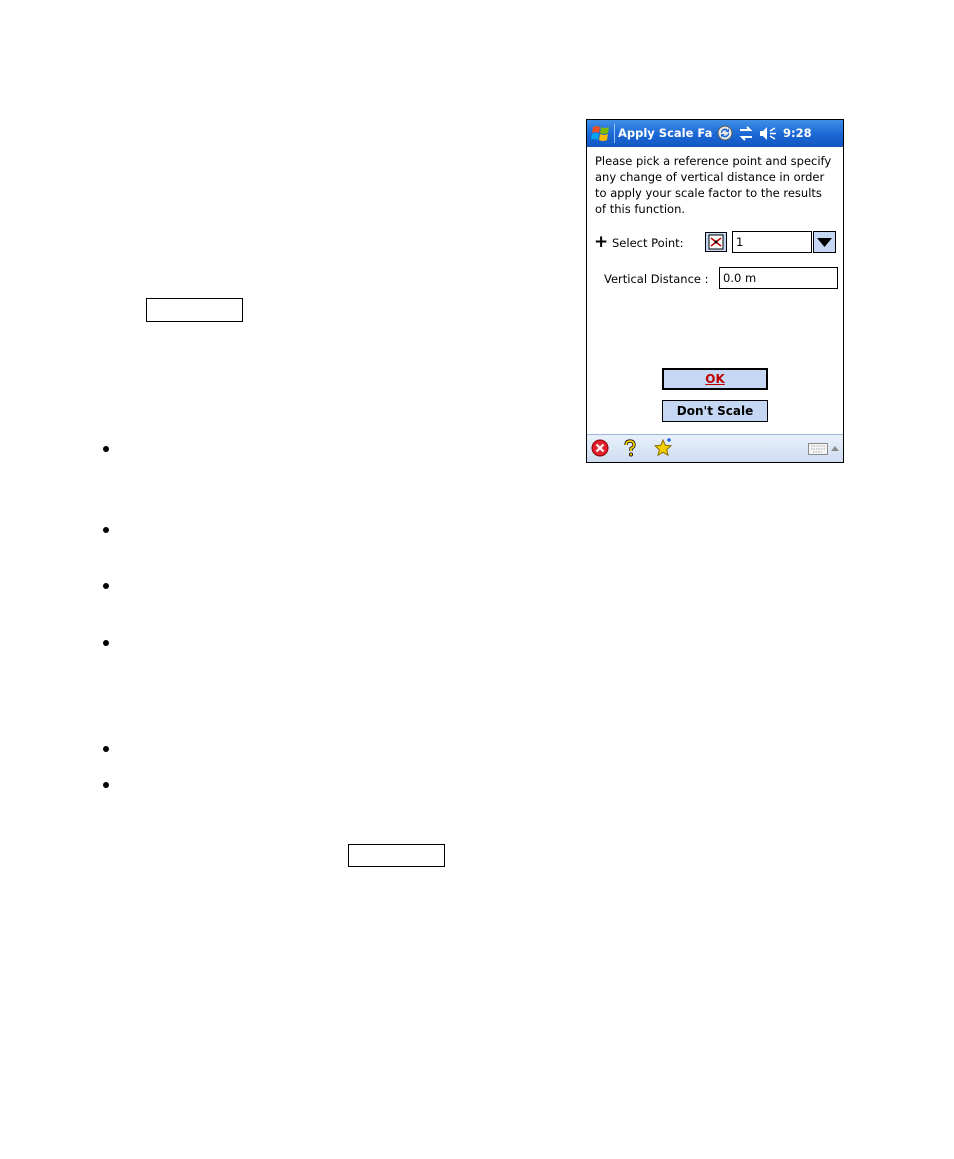 This screenshot has width=954, height=1159. I want to click on ok-button: OK, so click(715, 379).